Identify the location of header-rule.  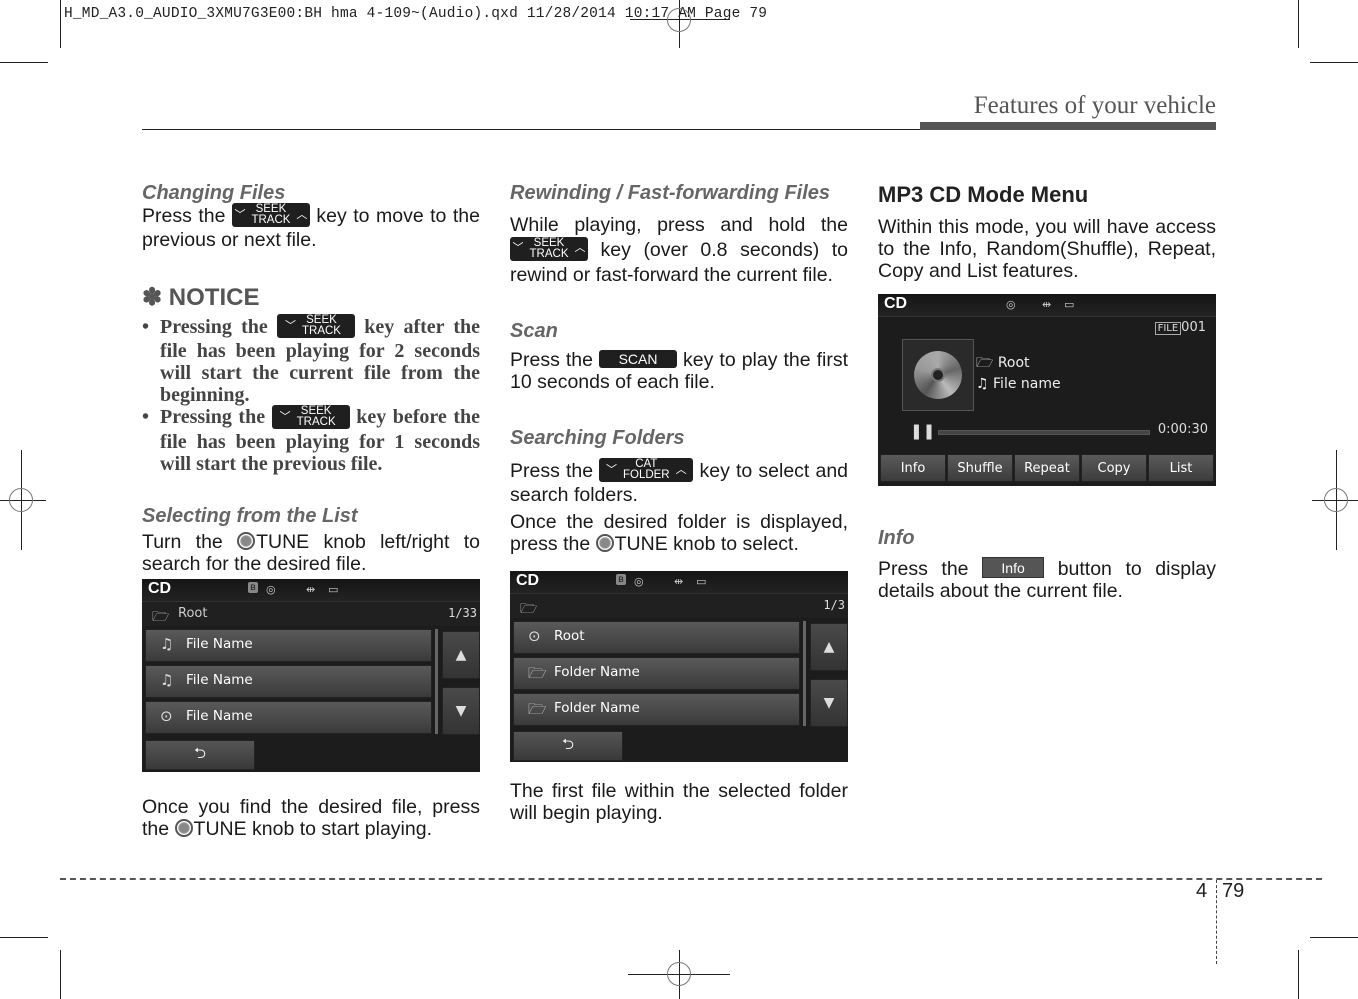
(531, 129).